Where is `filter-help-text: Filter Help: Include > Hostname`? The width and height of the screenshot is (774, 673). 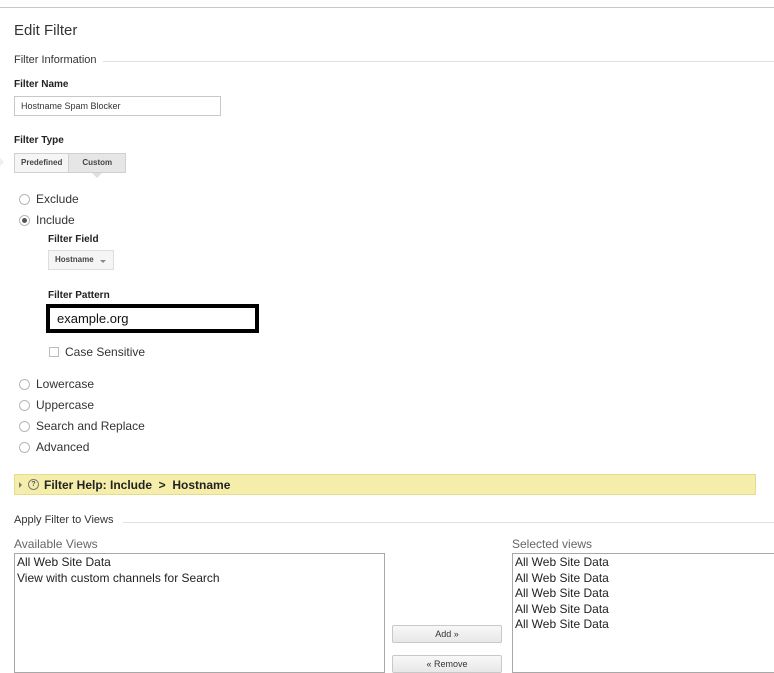
filter-help-text: Filter Help: Include > Hostname is located at coordinates (137, 484).